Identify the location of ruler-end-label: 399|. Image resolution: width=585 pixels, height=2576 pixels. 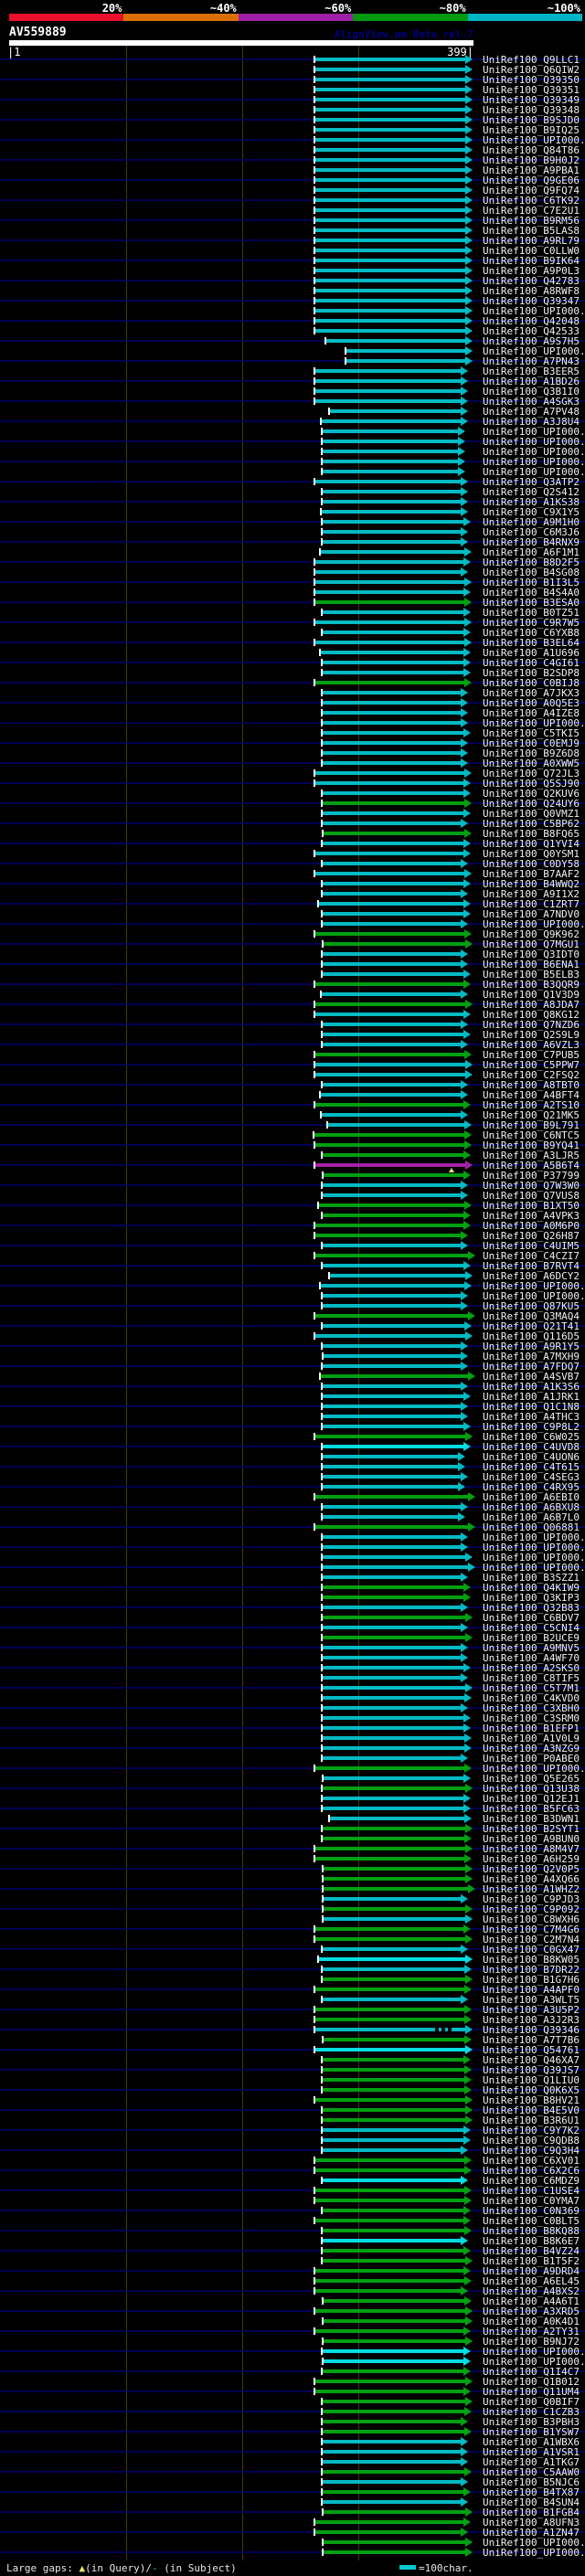
(460, 52).